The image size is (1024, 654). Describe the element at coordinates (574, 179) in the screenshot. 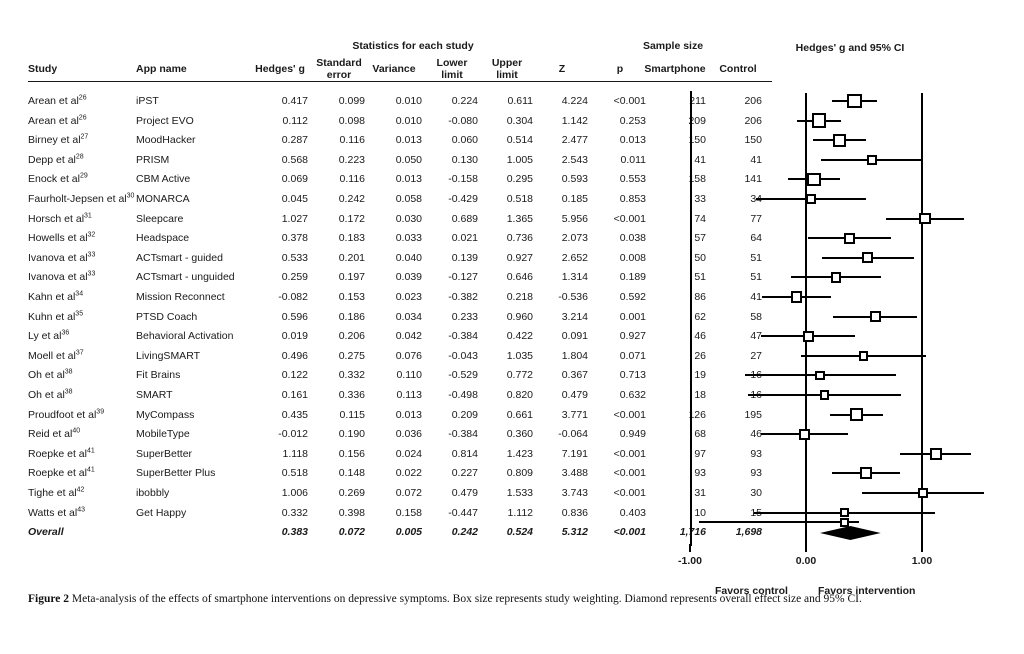

I see `table-cell-z: 0.593` at that location.